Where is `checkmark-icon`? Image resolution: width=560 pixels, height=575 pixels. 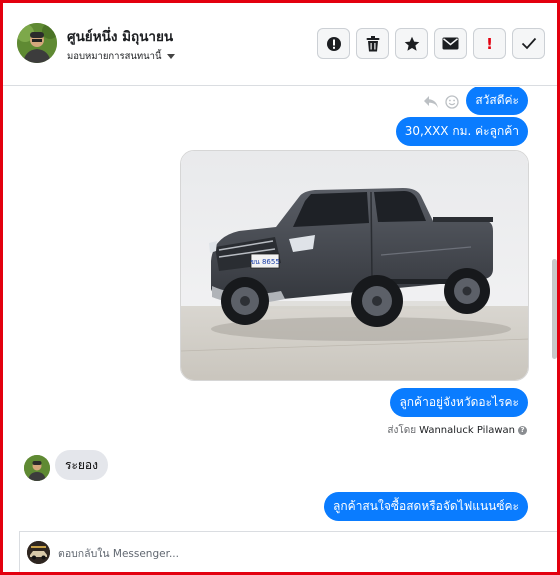
checkmark-icon is located at coordinates (529, 43).